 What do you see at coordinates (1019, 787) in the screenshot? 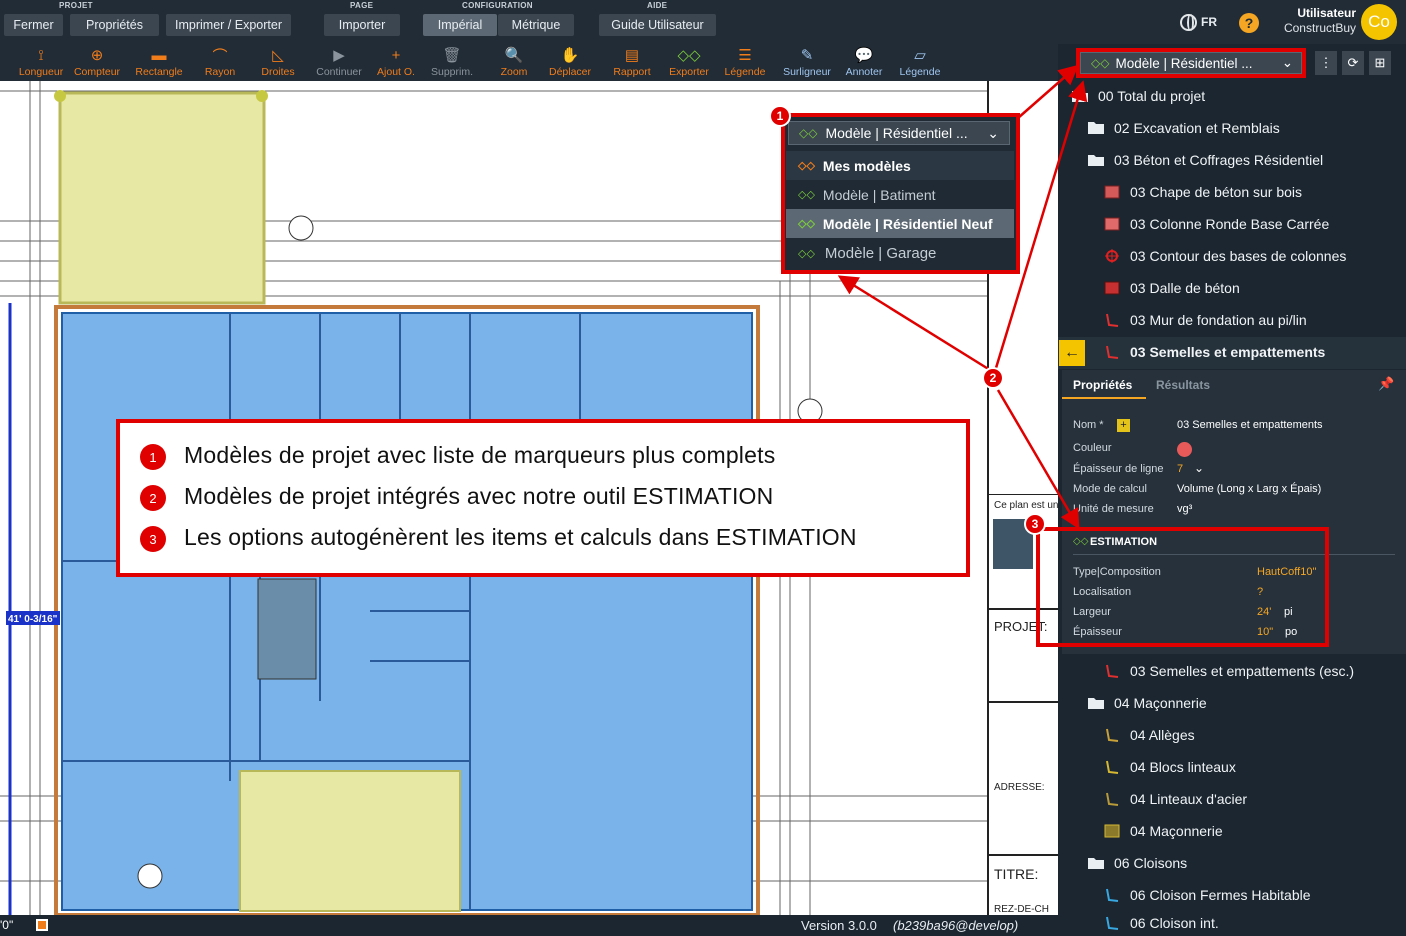
I see `address-label: ADRESSE:` at bounding box center [1019, 787].